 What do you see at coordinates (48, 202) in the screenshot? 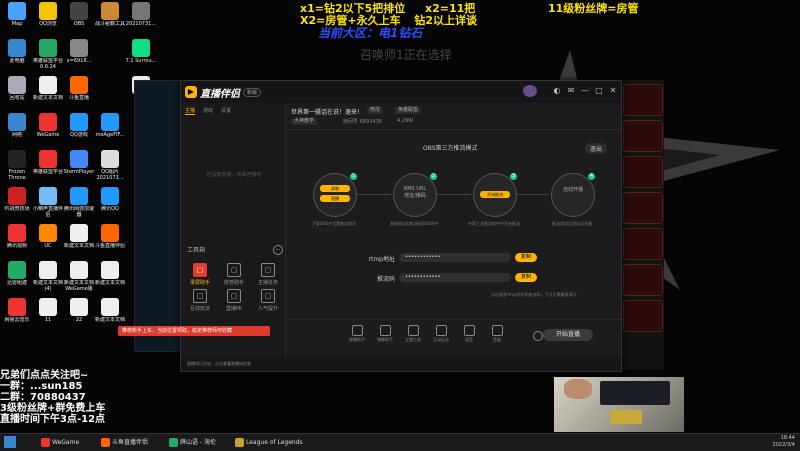
I see `desktop-icon: 小精声直播伴侣` at bounding box center [48, 202].